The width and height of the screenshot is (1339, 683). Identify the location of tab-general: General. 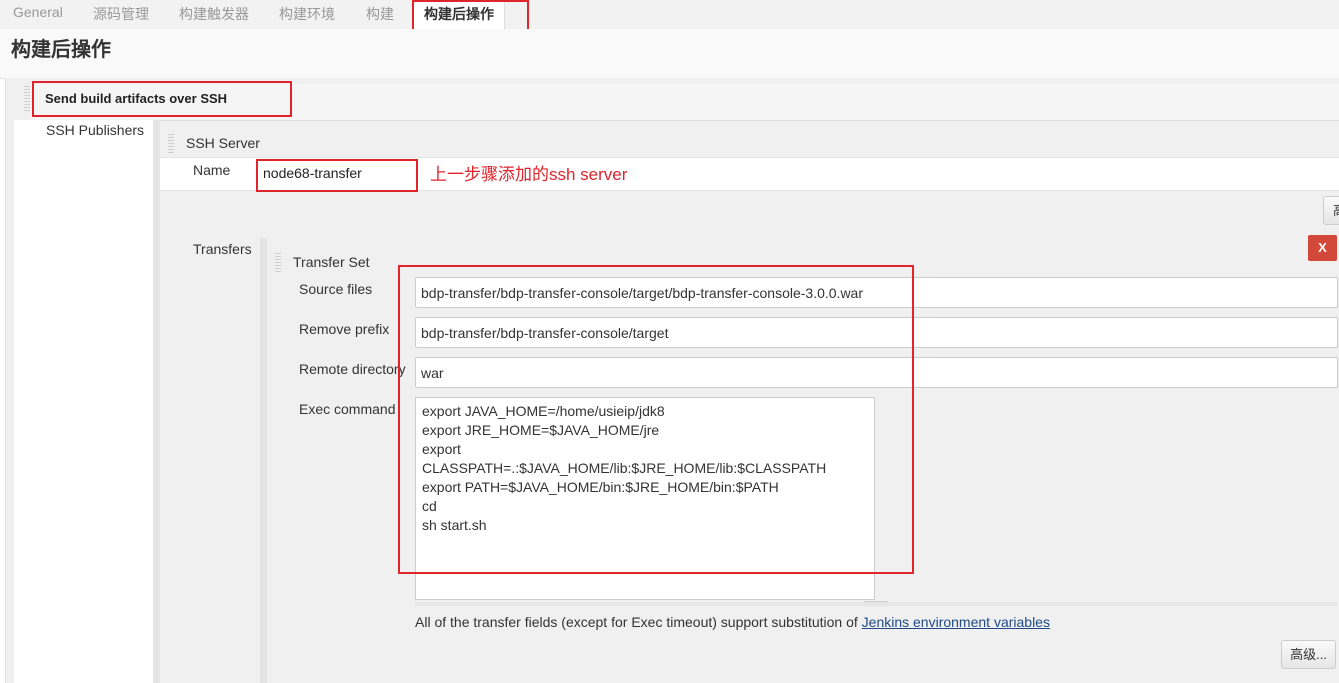
(38, 12).